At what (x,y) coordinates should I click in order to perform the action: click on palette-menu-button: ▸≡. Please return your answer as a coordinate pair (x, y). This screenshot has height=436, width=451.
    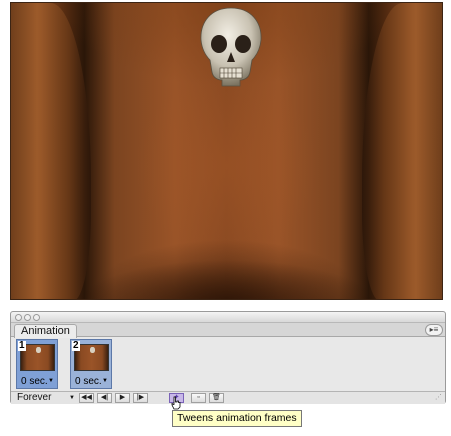
    Looking at the image, I should click on (434, 330).